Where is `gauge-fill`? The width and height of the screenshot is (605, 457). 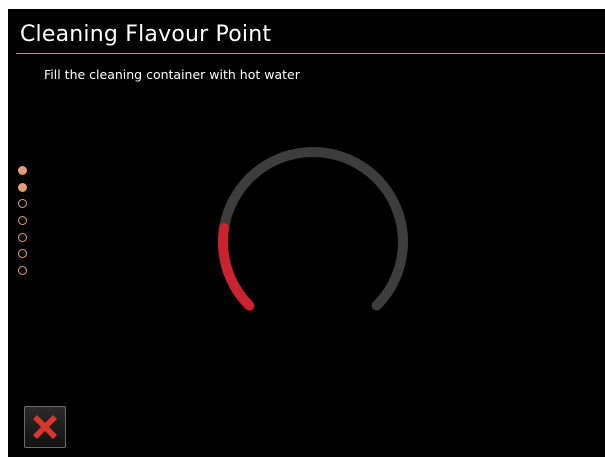
gauge-fill is located at coordinates (236, 266).